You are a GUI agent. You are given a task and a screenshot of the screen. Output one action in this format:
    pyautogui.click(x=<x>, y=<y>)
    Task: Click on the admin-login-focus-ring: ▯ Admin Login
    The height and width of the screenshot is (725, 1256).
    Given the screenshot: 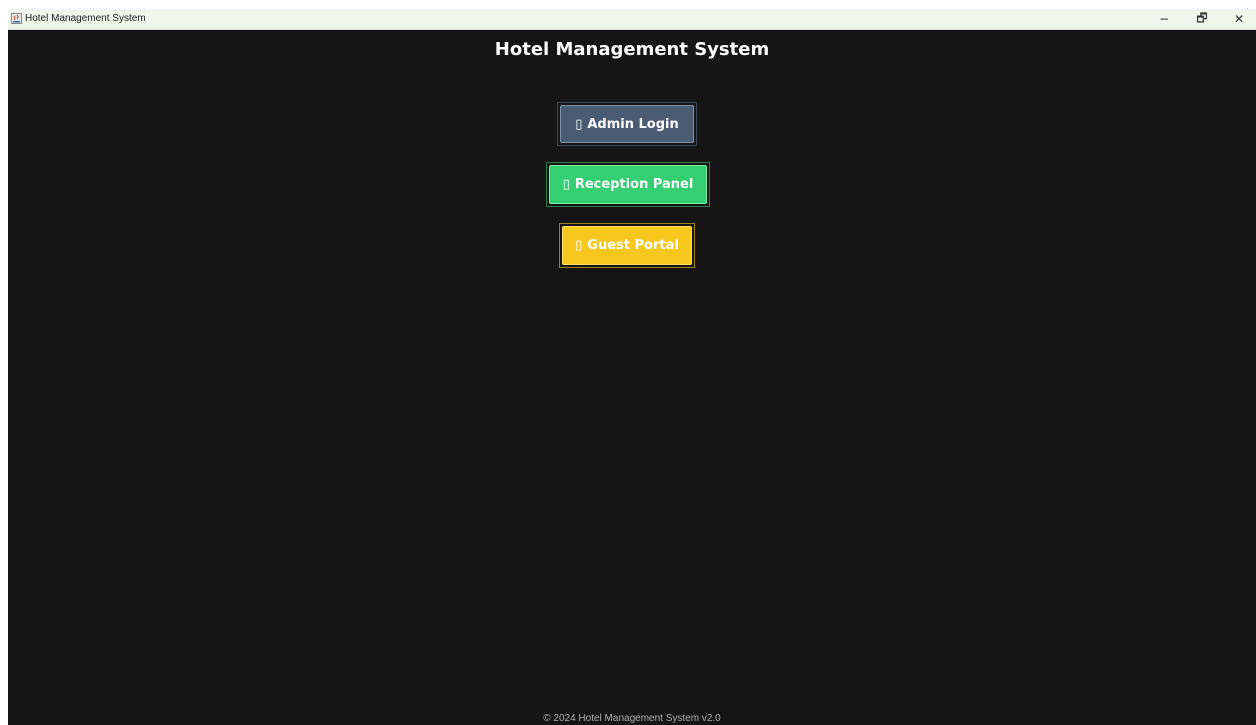 What is the action you would take?
    pyautogui.click(x=627, y=124)
    